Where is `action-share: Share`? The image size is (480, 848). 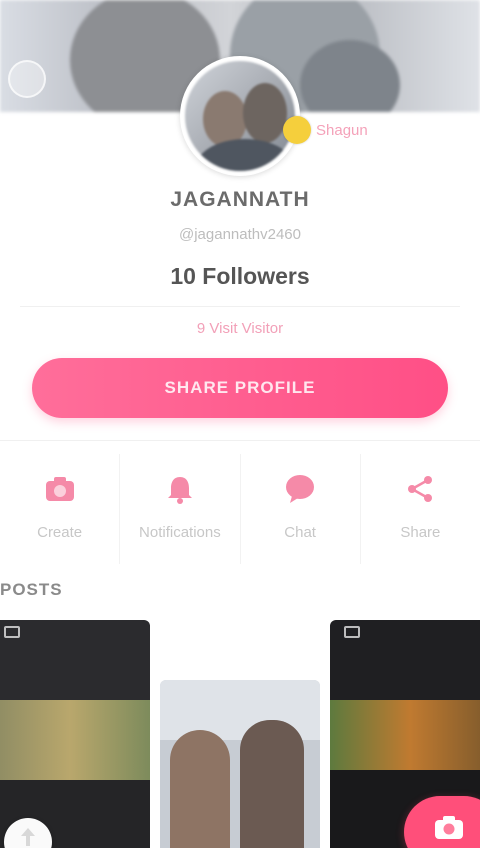 action-share: Share is located at coordinates (420, 509).